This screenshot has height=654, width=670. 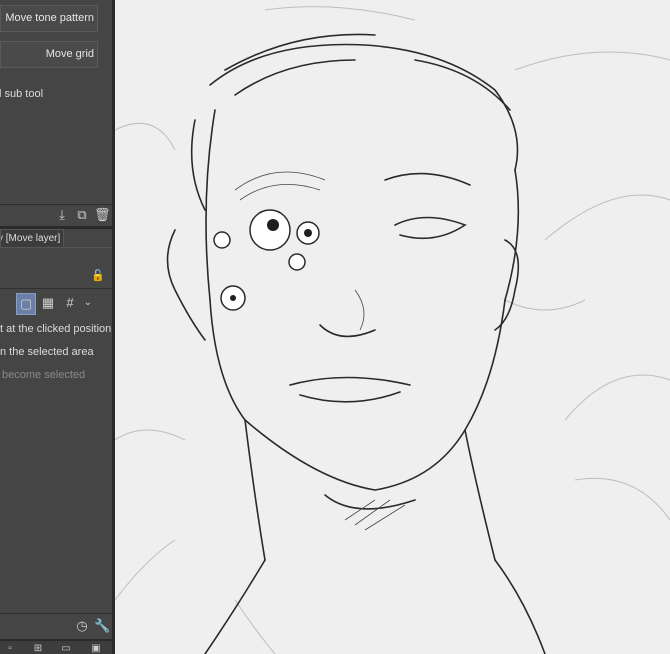 I want to click on nodes-icon: ⊞, so click(x=38, y=647).